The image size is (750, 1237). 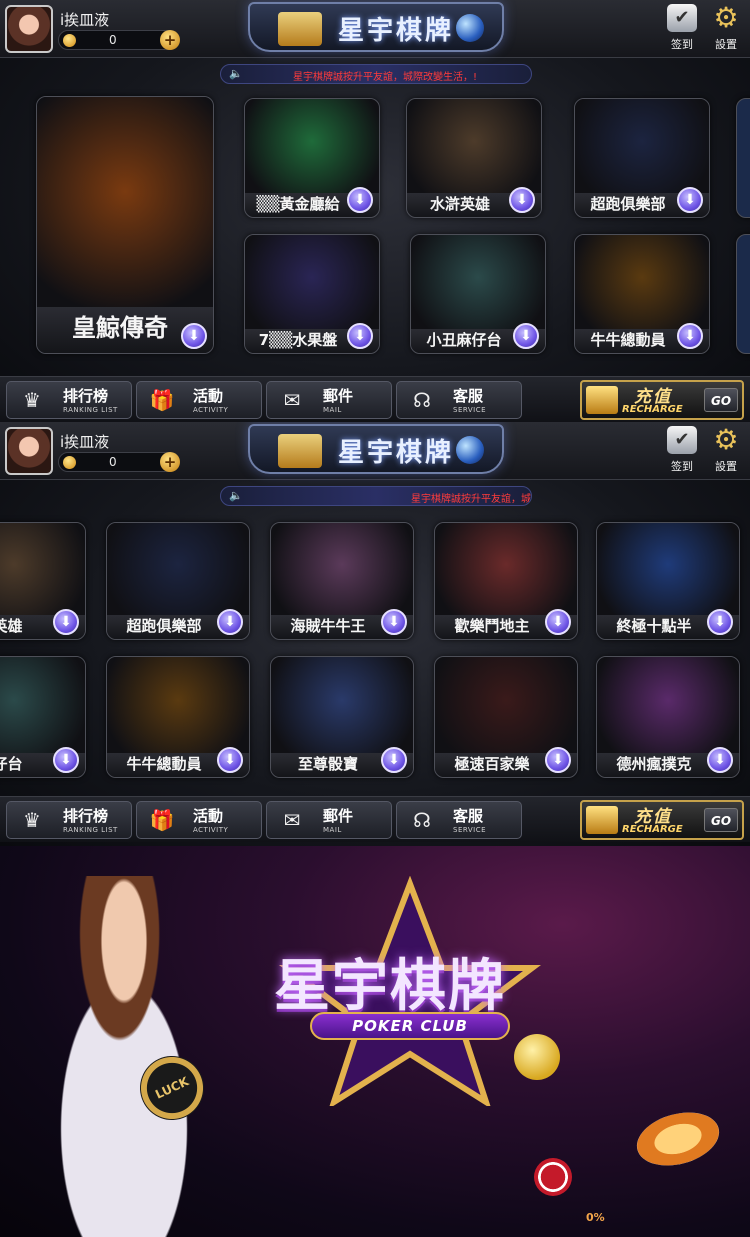 I want to click on coin-stack-icon, so click(x=602, y=400).